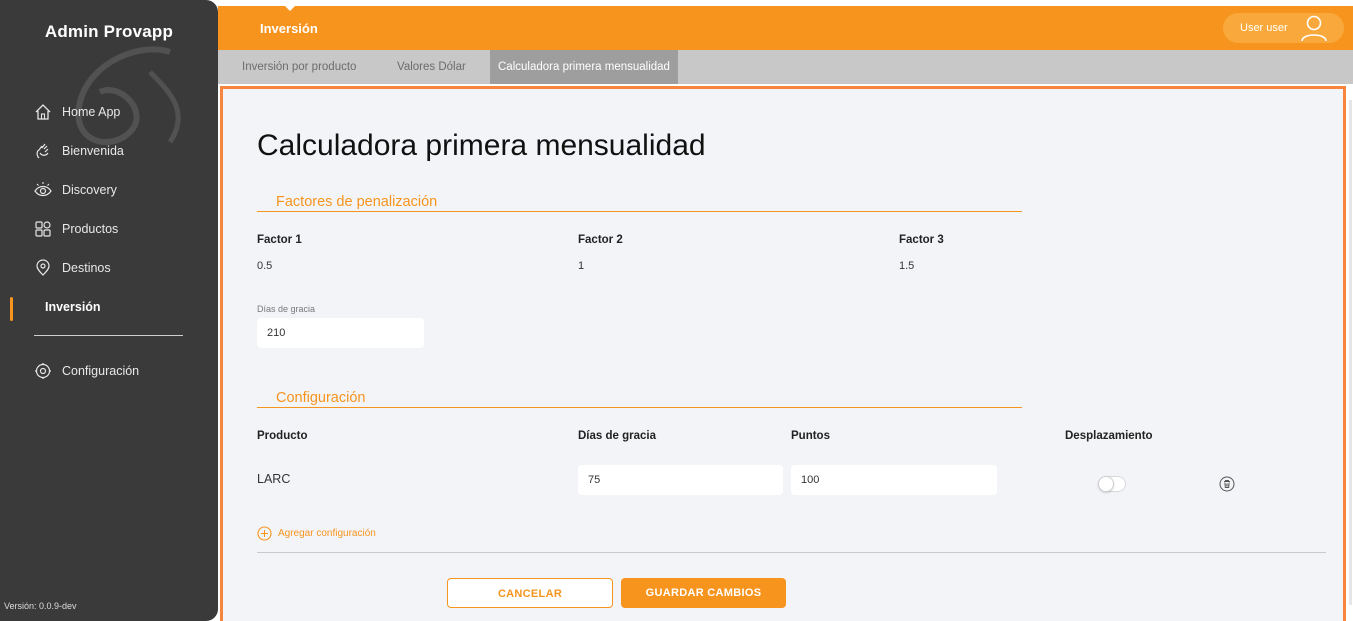 Image resolution: width=1353 pixels, height=621 pixels. Describe the element at coordinates (274, 479) in the screenshot. I see `product-name: LARC` at that location.